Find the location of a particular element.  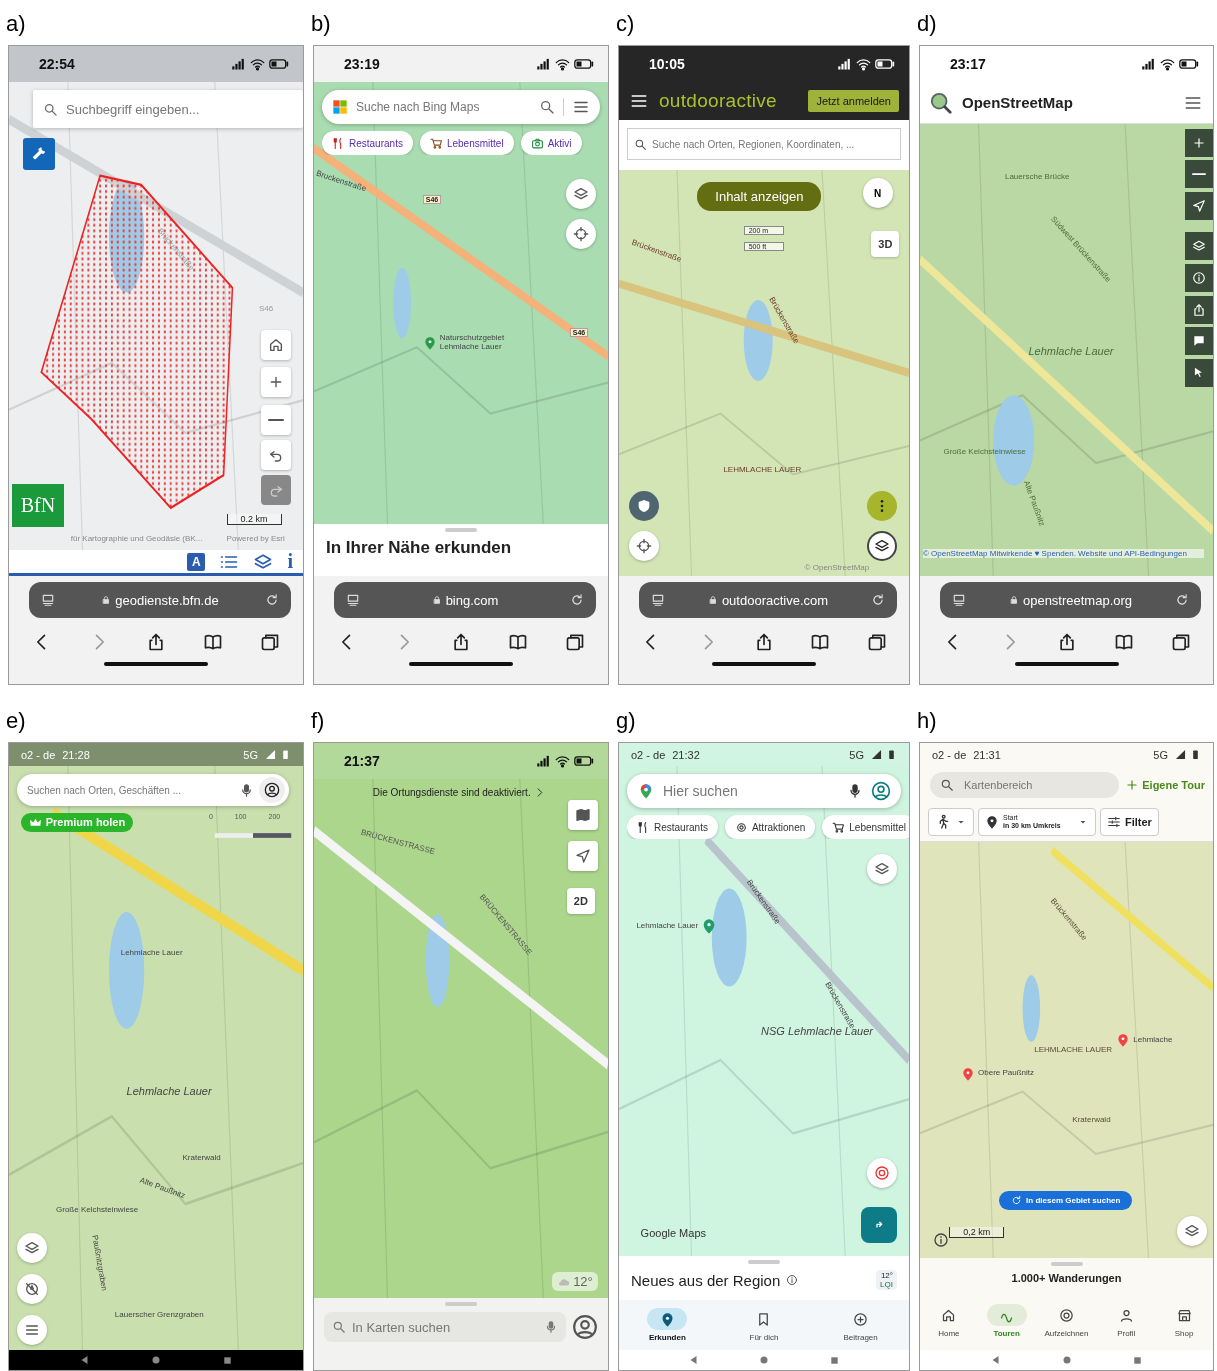

comment-button is located at coordinates (1199, 341).